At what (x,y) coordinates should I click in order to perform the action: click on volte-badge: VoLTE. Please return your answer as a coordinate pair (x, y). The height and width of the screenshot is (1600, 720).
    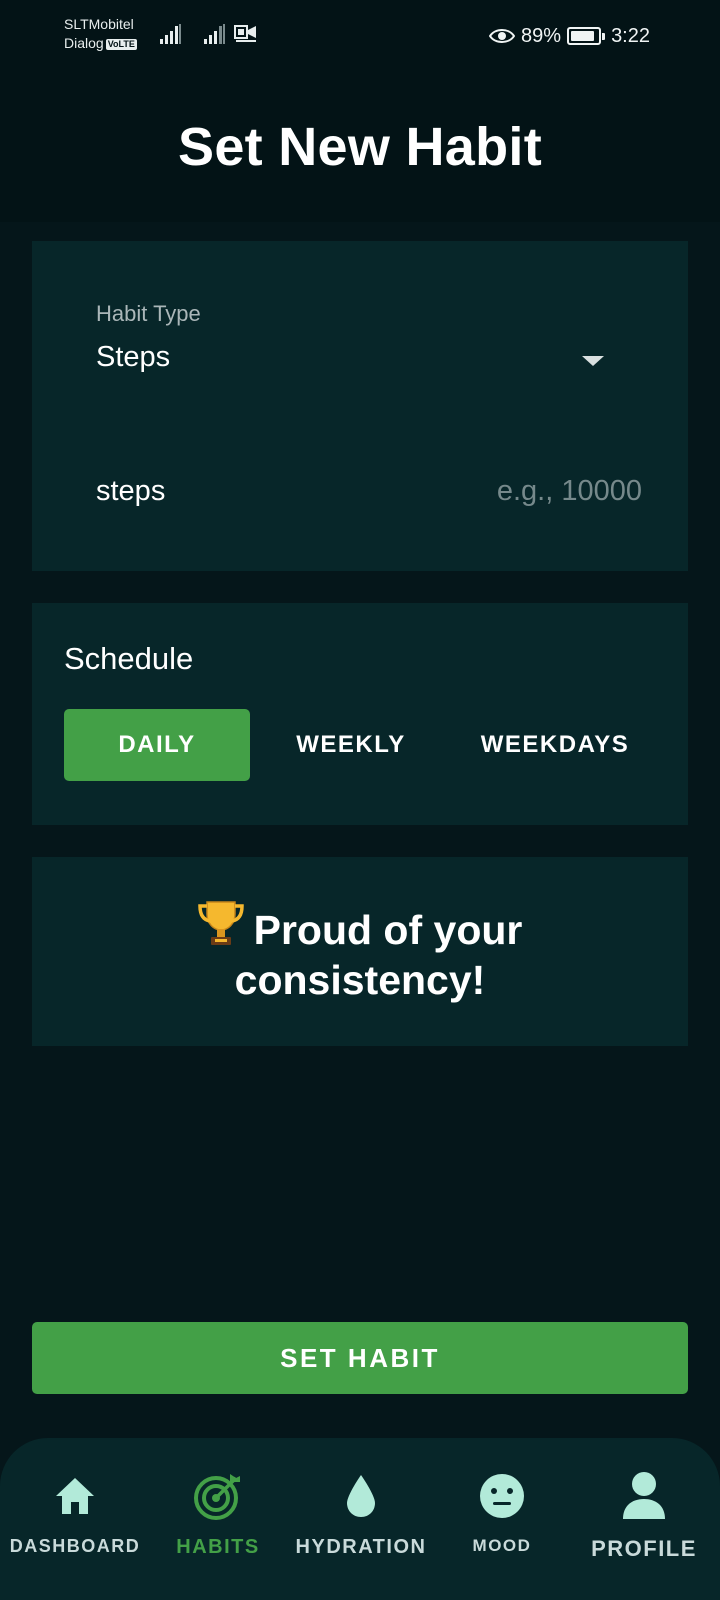
    Looking at the image, I should click on (121, 44).